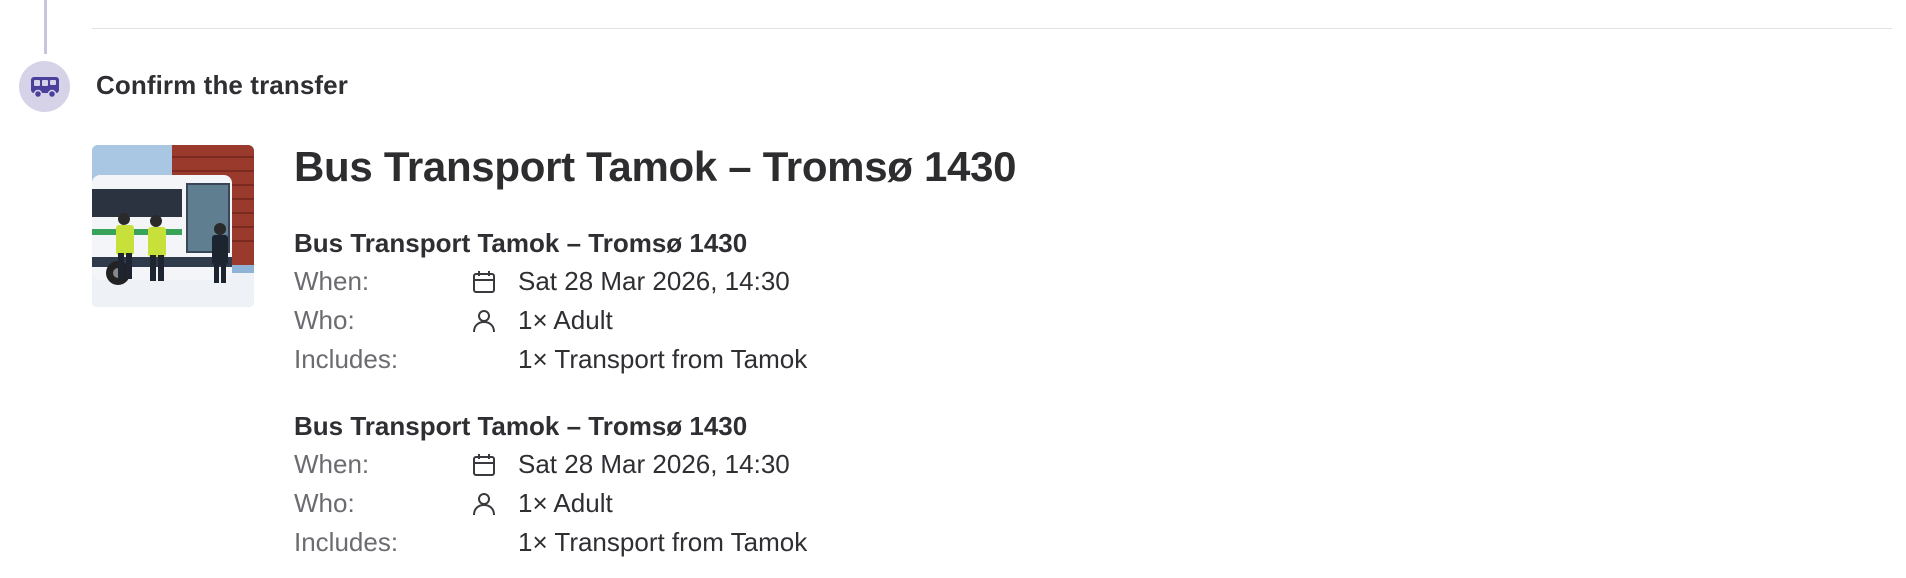  What do you see at coordinates (655, 166) in the screenshot?
I see `product-title: Bus Transport Tamok – Tromsø 1430` at bounding box center [655, 166].